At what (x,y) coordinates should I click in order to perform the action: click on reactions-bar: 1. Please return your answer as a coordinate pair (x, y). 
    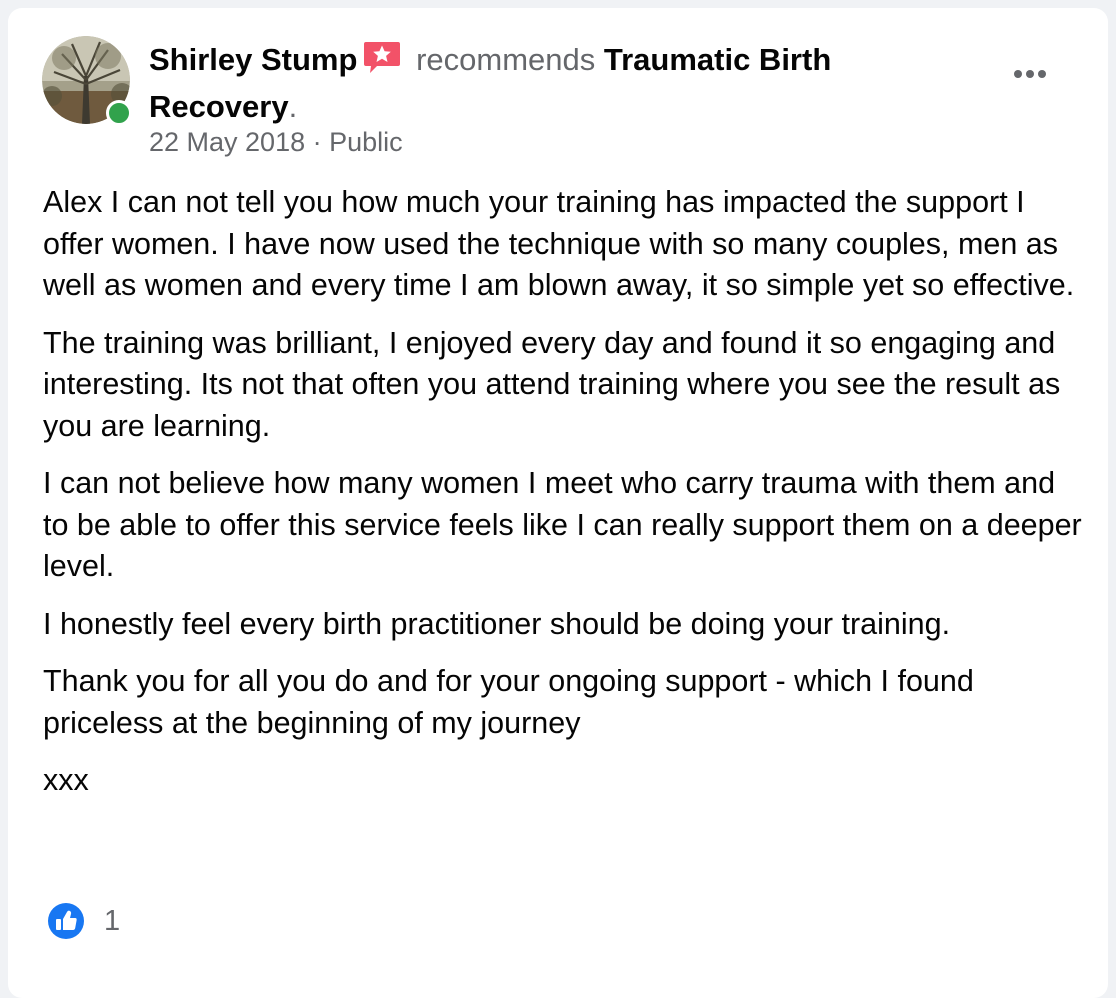
    Looking at the image, I should click on (84, 921).